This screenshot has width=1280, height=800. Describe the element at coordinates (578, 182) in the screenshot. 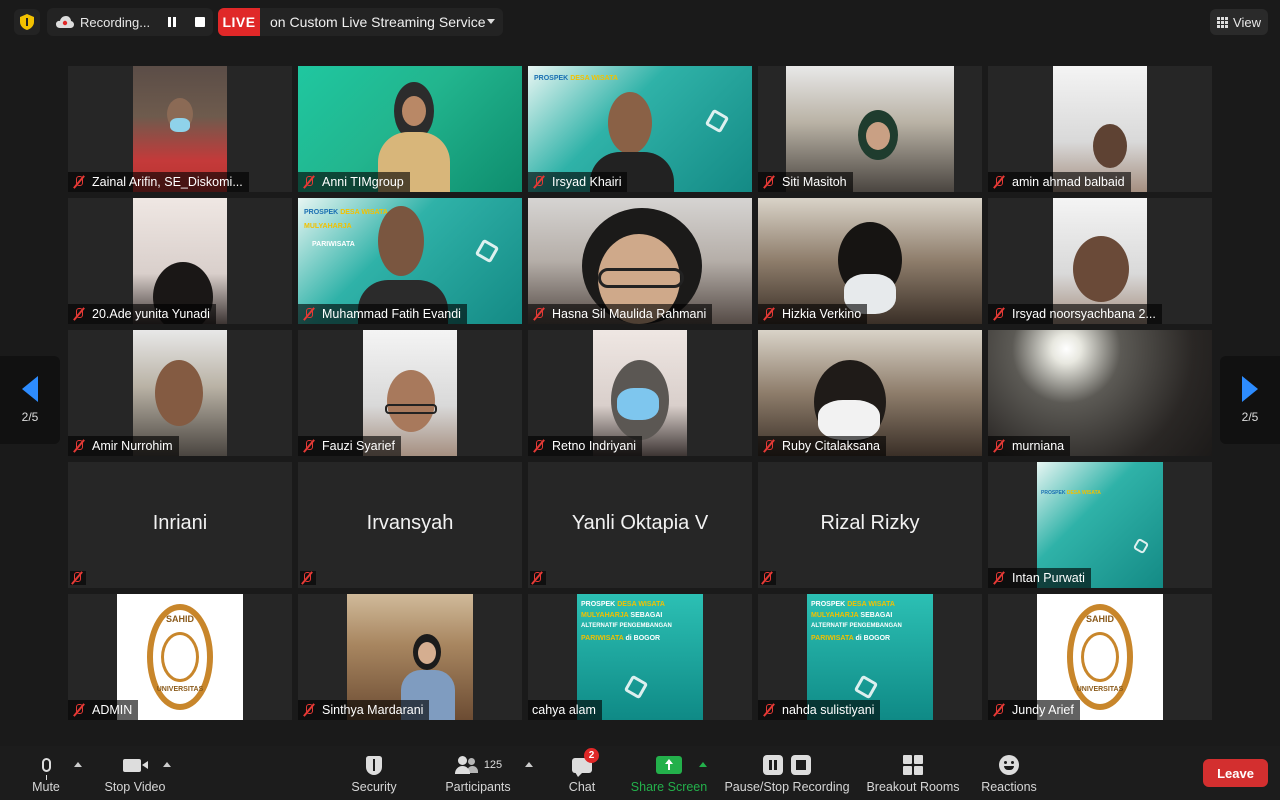

I see `participant-name-bar: Irsyad Khairi` at that location.